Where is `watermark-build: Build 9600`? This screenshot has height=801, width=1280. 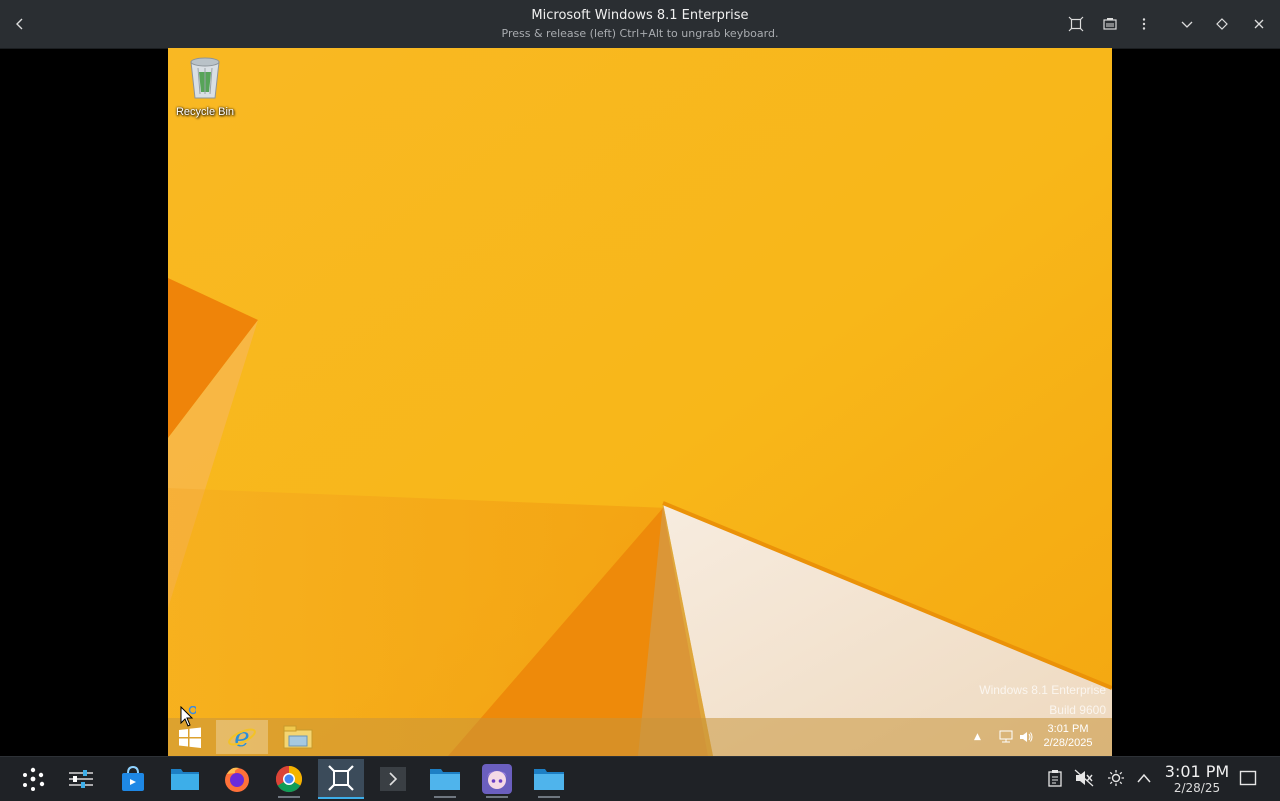
watermark-build: Build 9600 is located at coordinates (1077, 710).